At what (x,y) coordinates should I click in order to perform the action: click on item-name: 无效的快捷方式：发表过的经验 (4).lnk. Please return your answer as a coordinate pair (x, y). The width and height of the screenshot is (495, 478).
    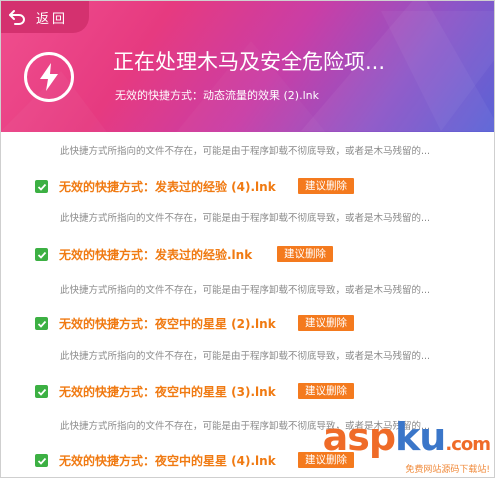
    Looking at the image, I should click on (167, 187).